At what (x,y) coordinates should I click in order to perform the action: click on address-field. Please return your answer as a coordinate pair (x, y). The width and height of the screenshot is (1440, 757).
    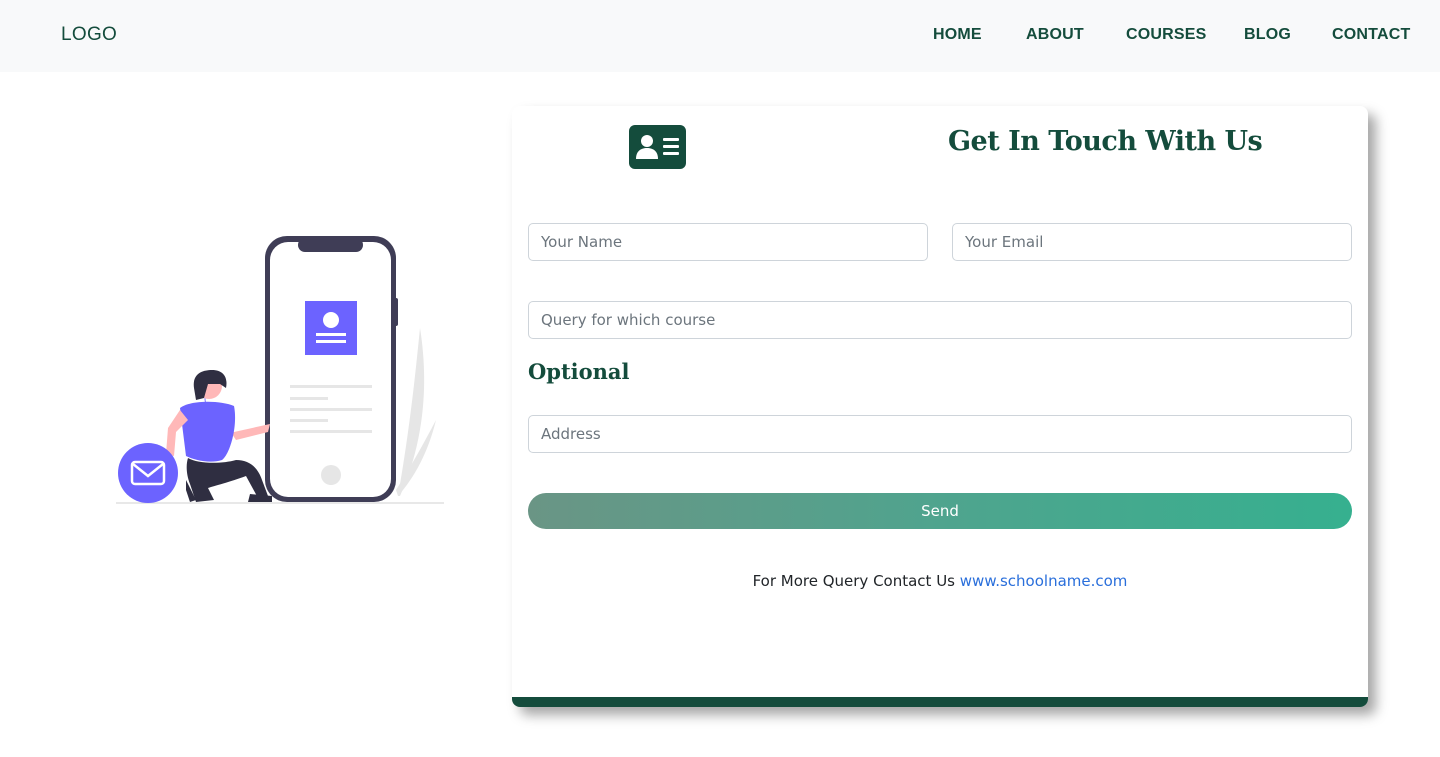
    Looking at the image, I should click on (940, 434).